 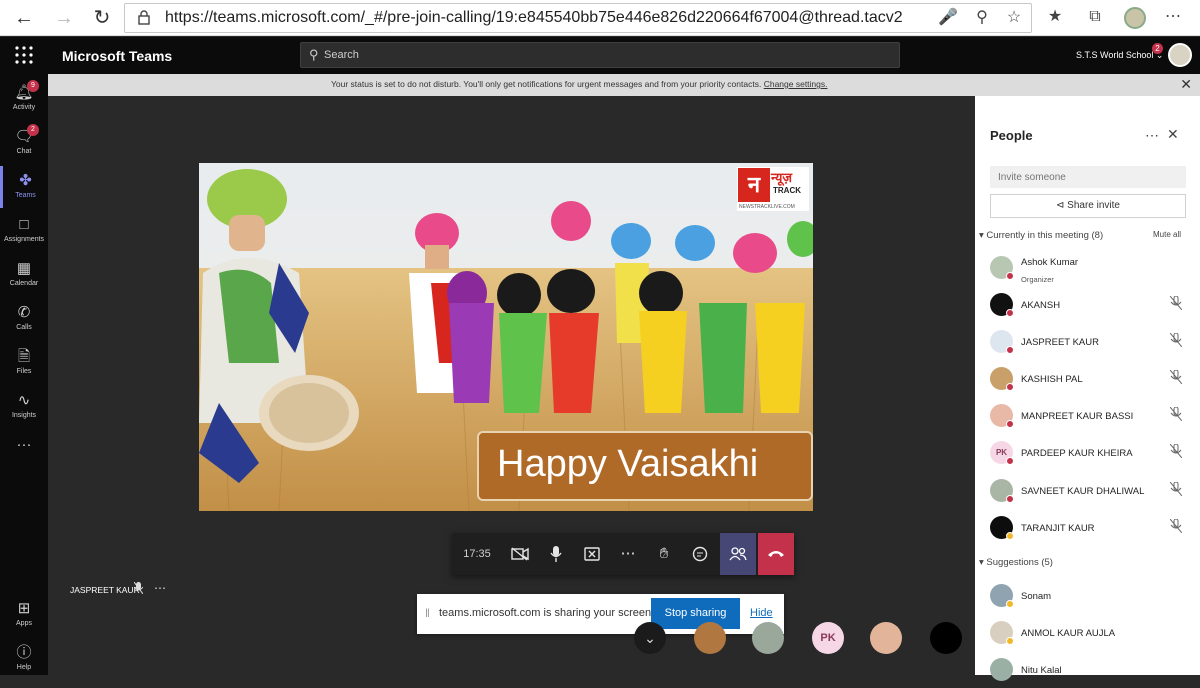 What do you see at coordinates (948, 18) in the screenshot?
I see `microphone-icon: 🎤` at bounding box center [948, 18].